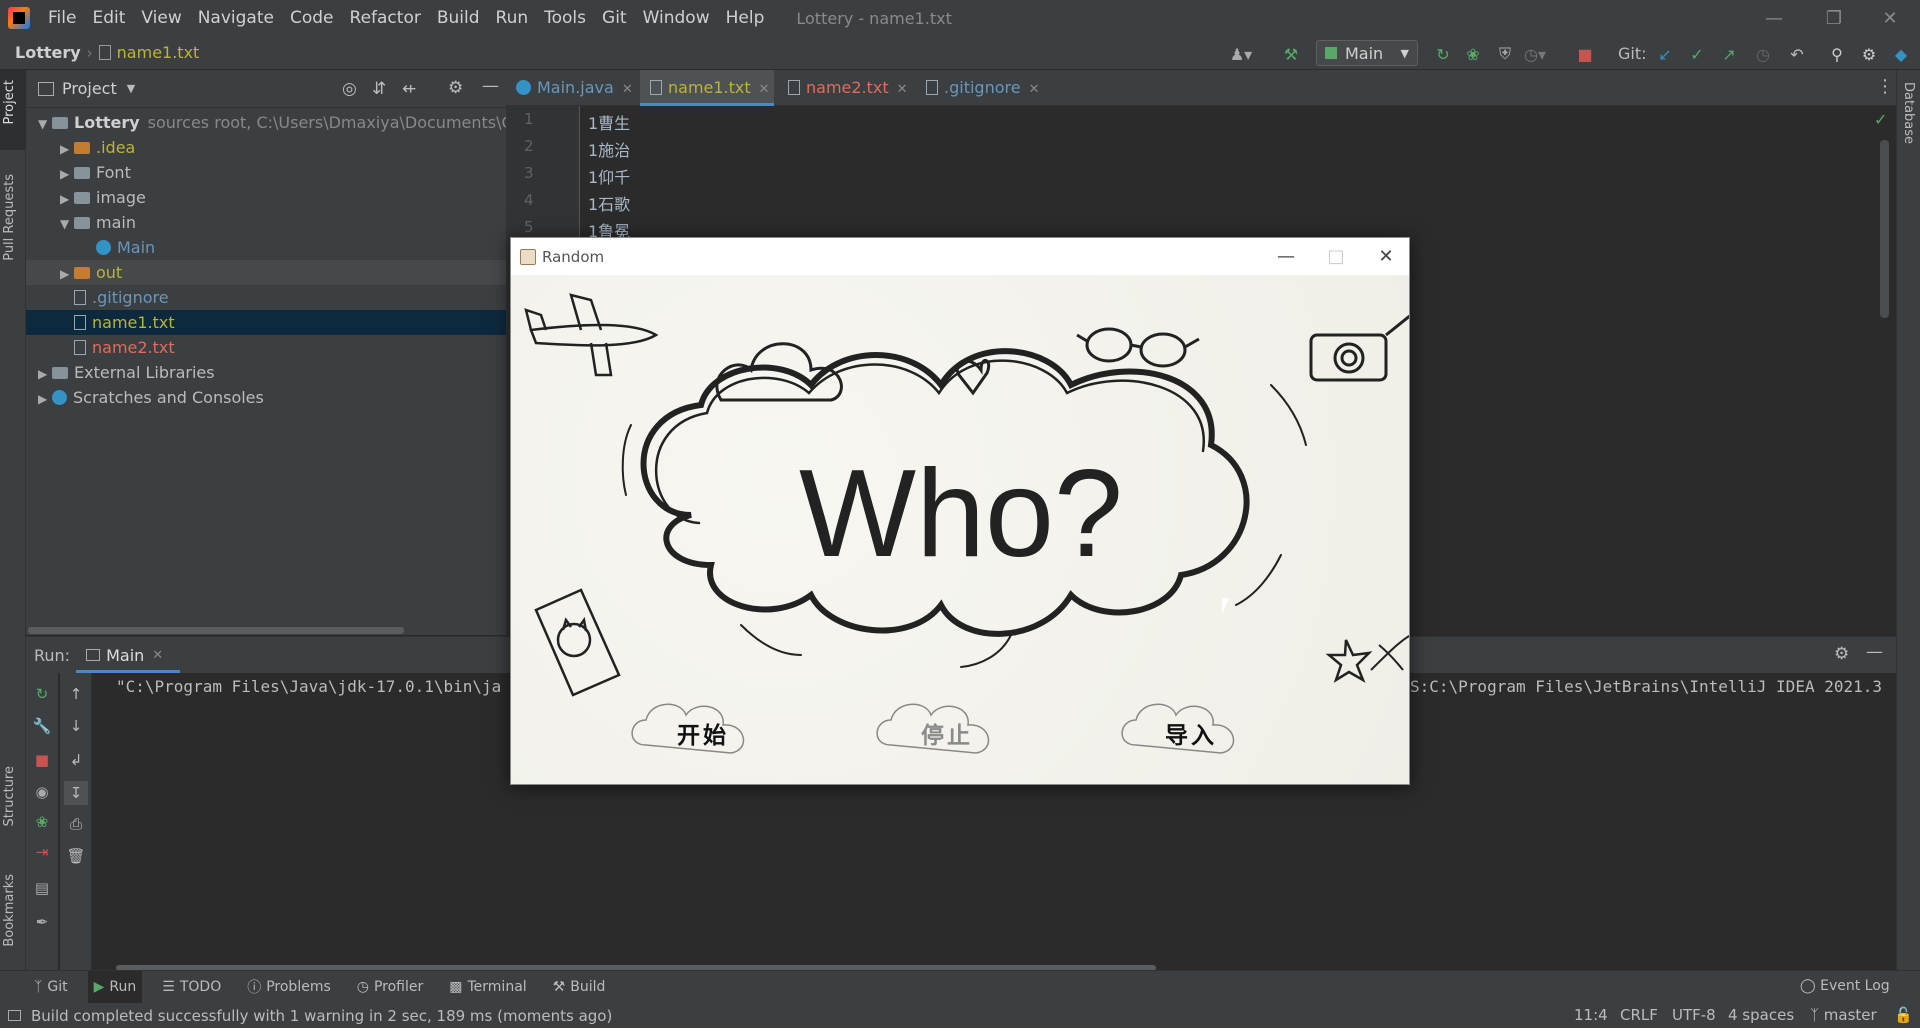 The image size is (1920, 1028). I want to click on import-button: 导入, so click(1191, 733).